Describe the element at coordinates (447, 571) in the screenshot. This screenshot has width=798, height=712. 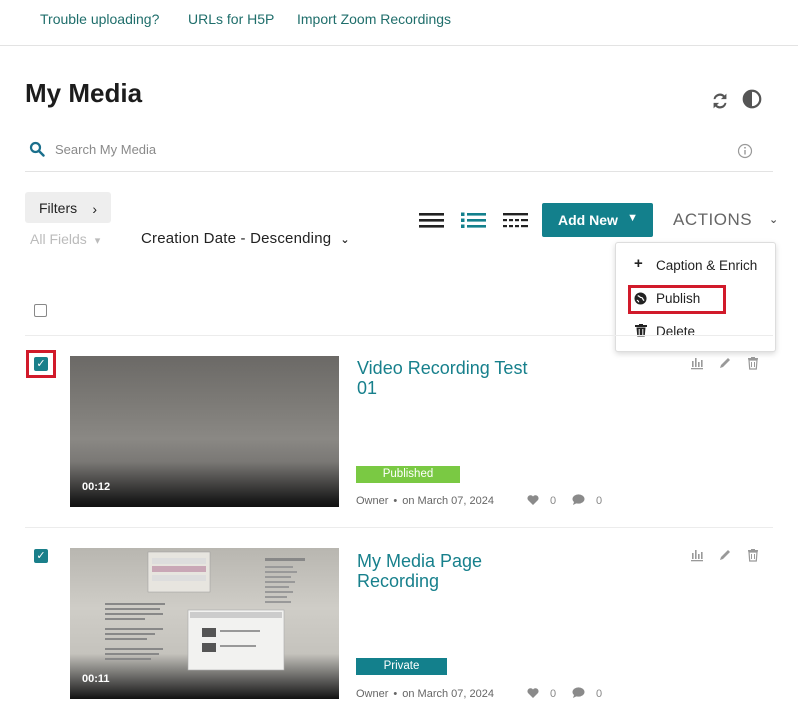
I see `media-title-link: My Media Page Recording` at that location.